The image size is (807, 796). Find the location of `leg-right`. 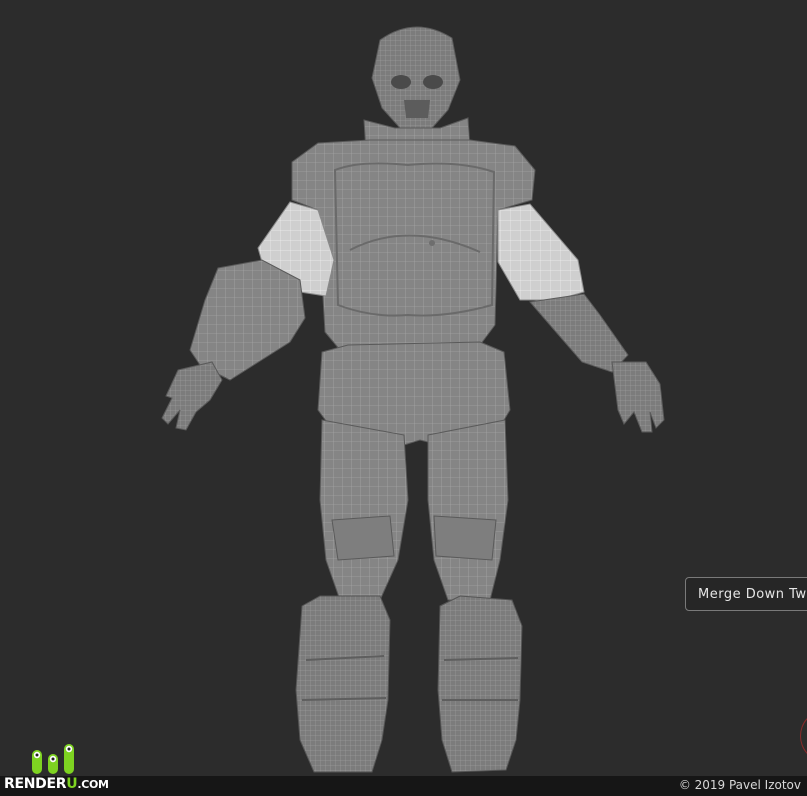

leg-right is located at coordinates (468, 510).